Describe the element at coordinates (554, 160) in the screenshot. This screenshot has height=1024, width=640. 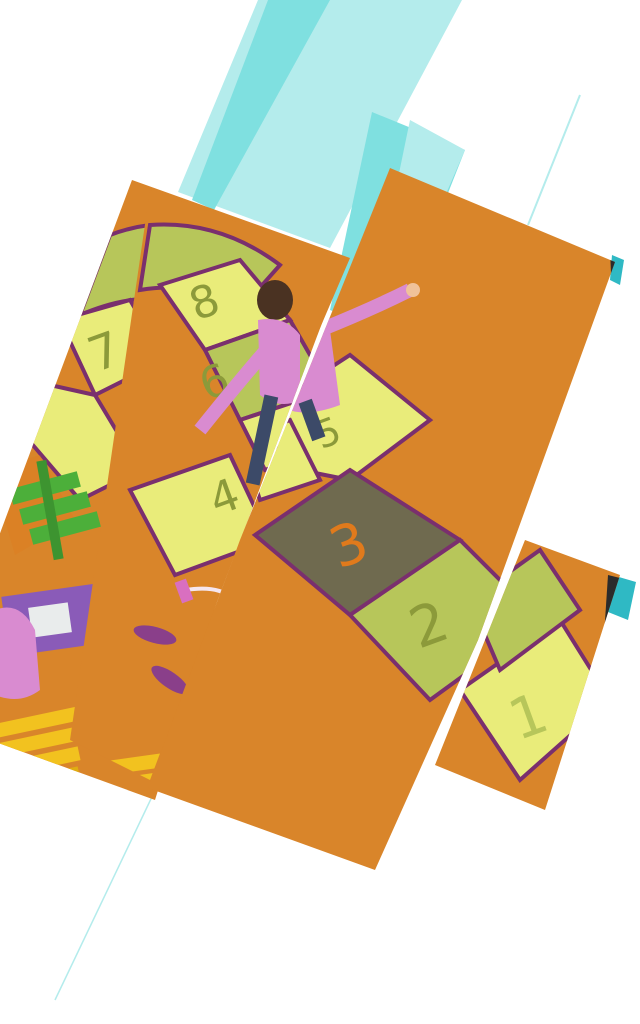
I see `teal-thin-line-top` at that location.